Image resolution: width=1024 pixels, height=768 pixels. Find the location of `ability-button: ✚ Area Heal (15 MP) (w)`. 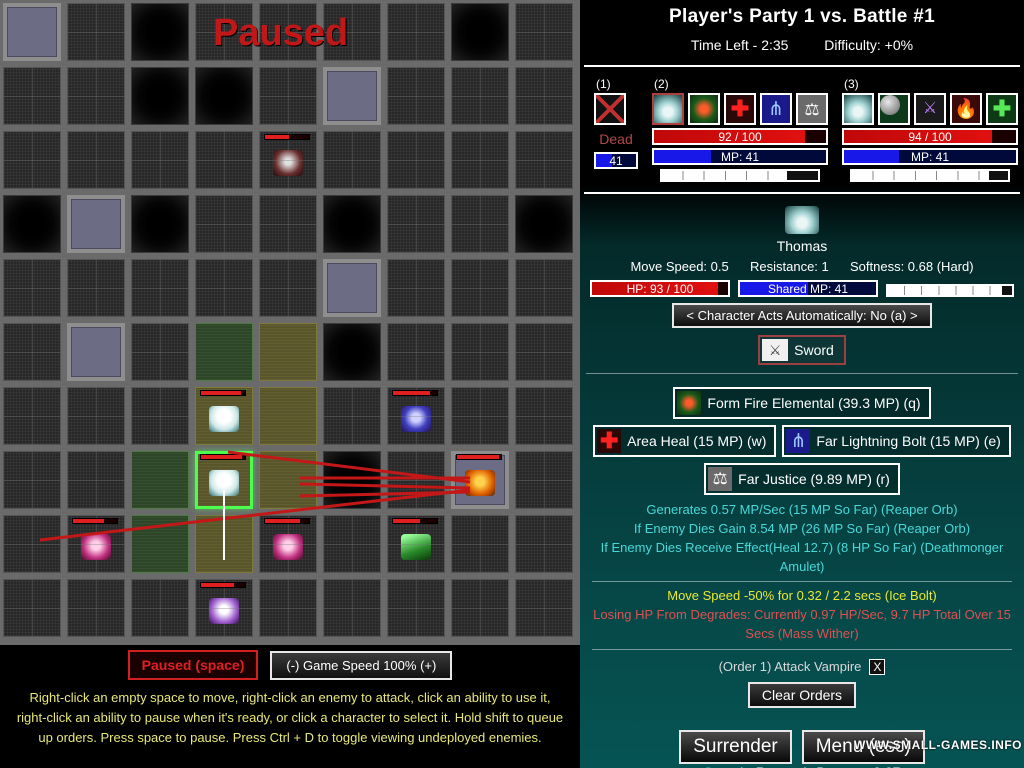

ability-button: ✚ Area Heal (15 MP) (w) is located at coordinates (685, 441).